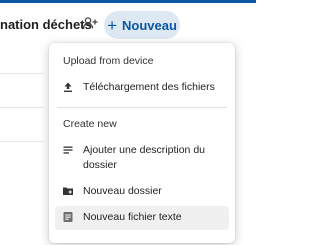 The height and width of the screenshot is (245, 320). Describe the element at coordinates (68, 191) in the screenshot. I see `new-folder-icon` at that location.